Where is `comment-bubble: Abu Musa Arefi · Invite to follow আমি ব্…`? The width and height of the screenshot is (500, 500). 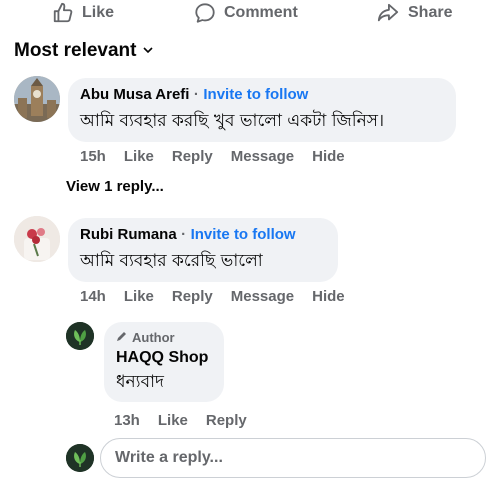 comment-bubble: Abu Musa Arefi · Invite to follow আমি ব্… is located at coordinates (262, 110).